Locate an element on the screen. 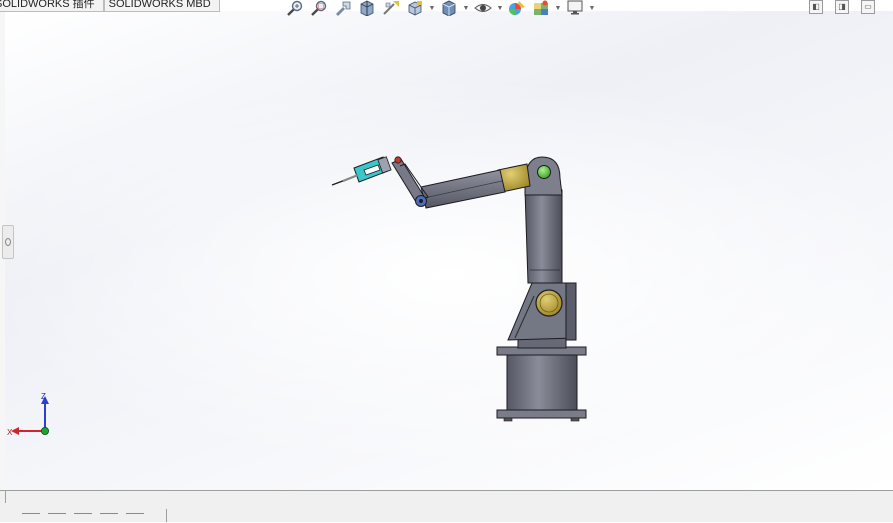 The height and width of the screenshot is (523, 893). previous-view-icon is located at coordinates (343, 8).